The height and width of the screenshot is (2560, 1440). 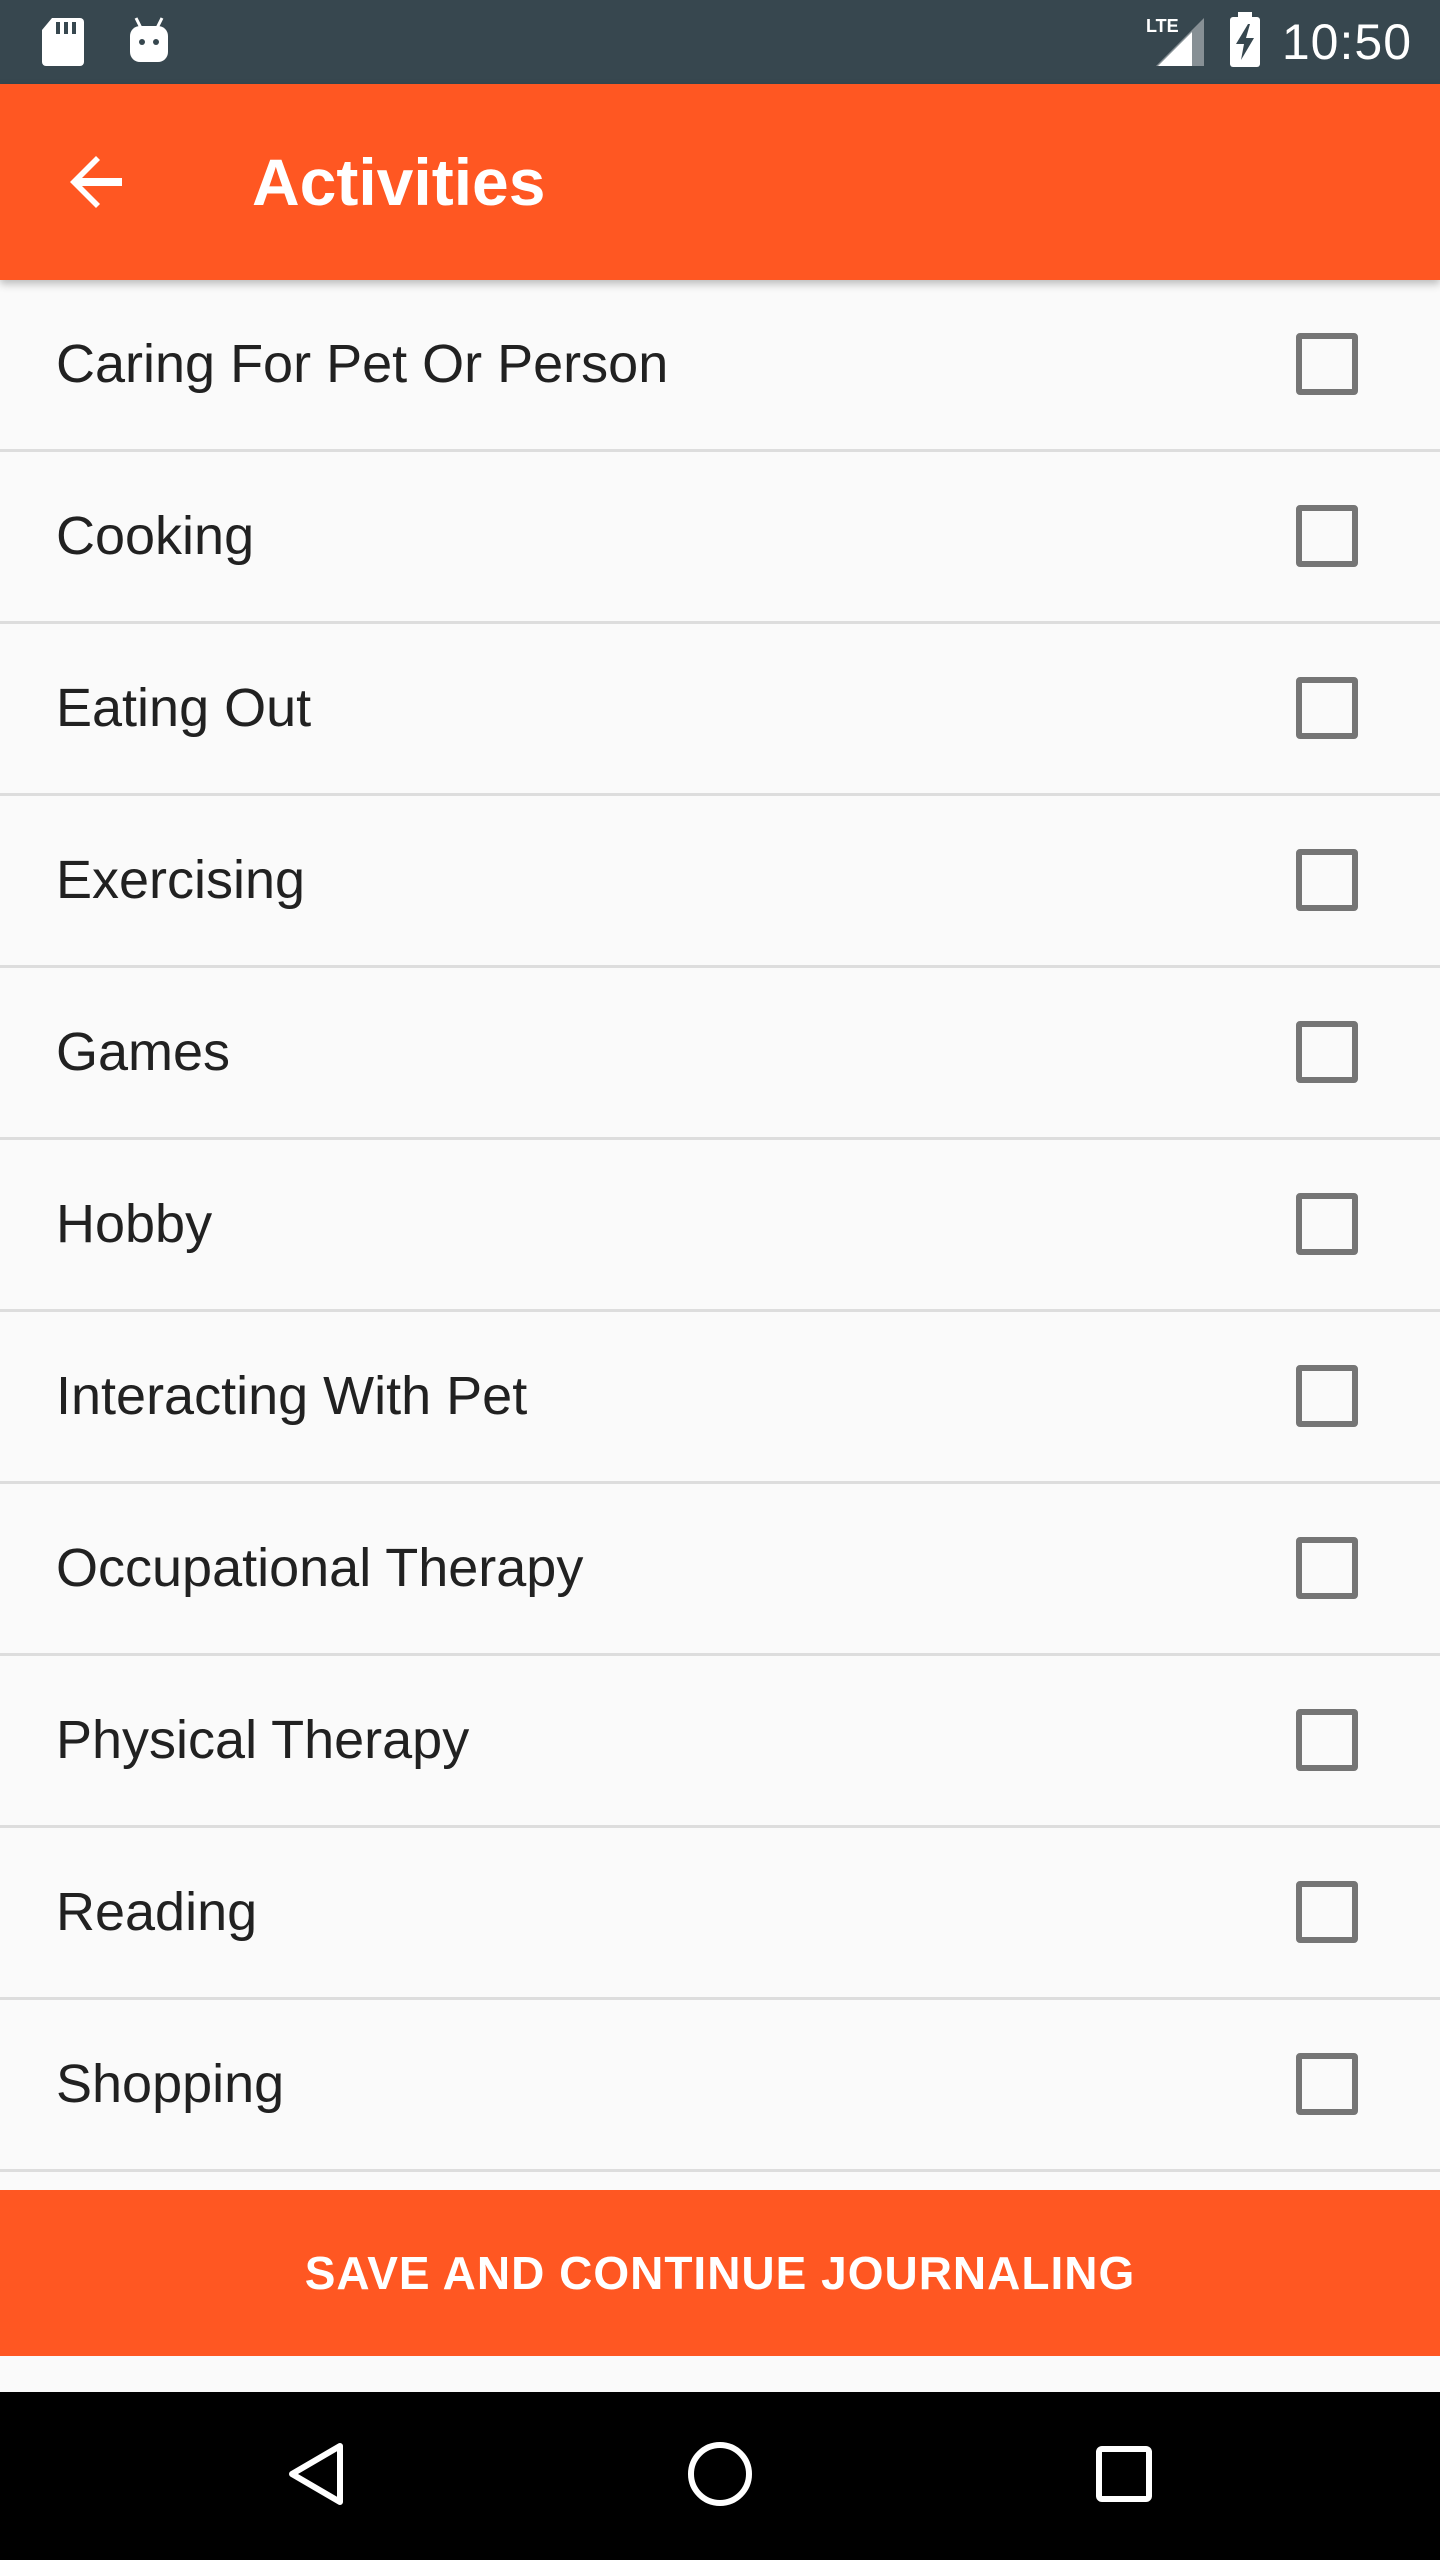 I want to click on activity-label: Exercising, so click(x=181, y=880).